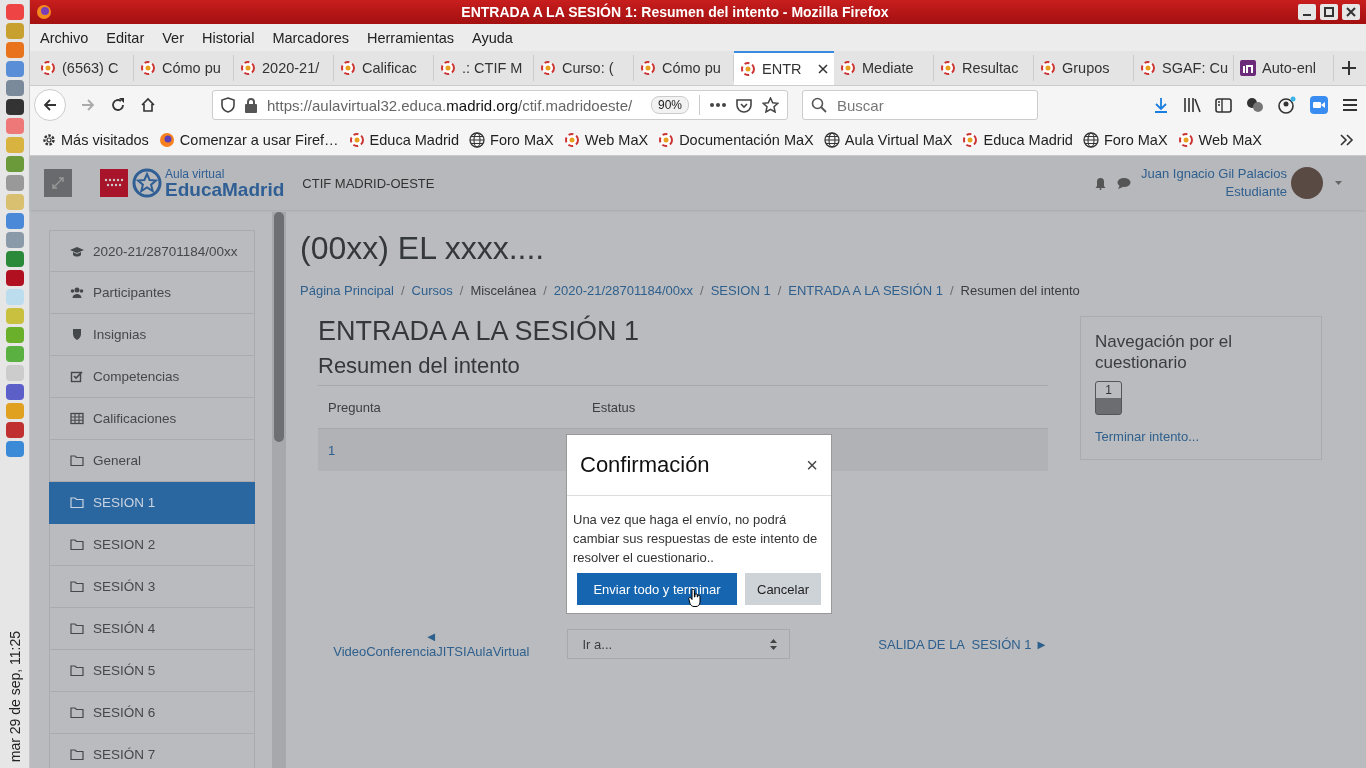  Describe the element at coordinates (1255, 105) in the screenshot. I see `extension-icon` at that location.